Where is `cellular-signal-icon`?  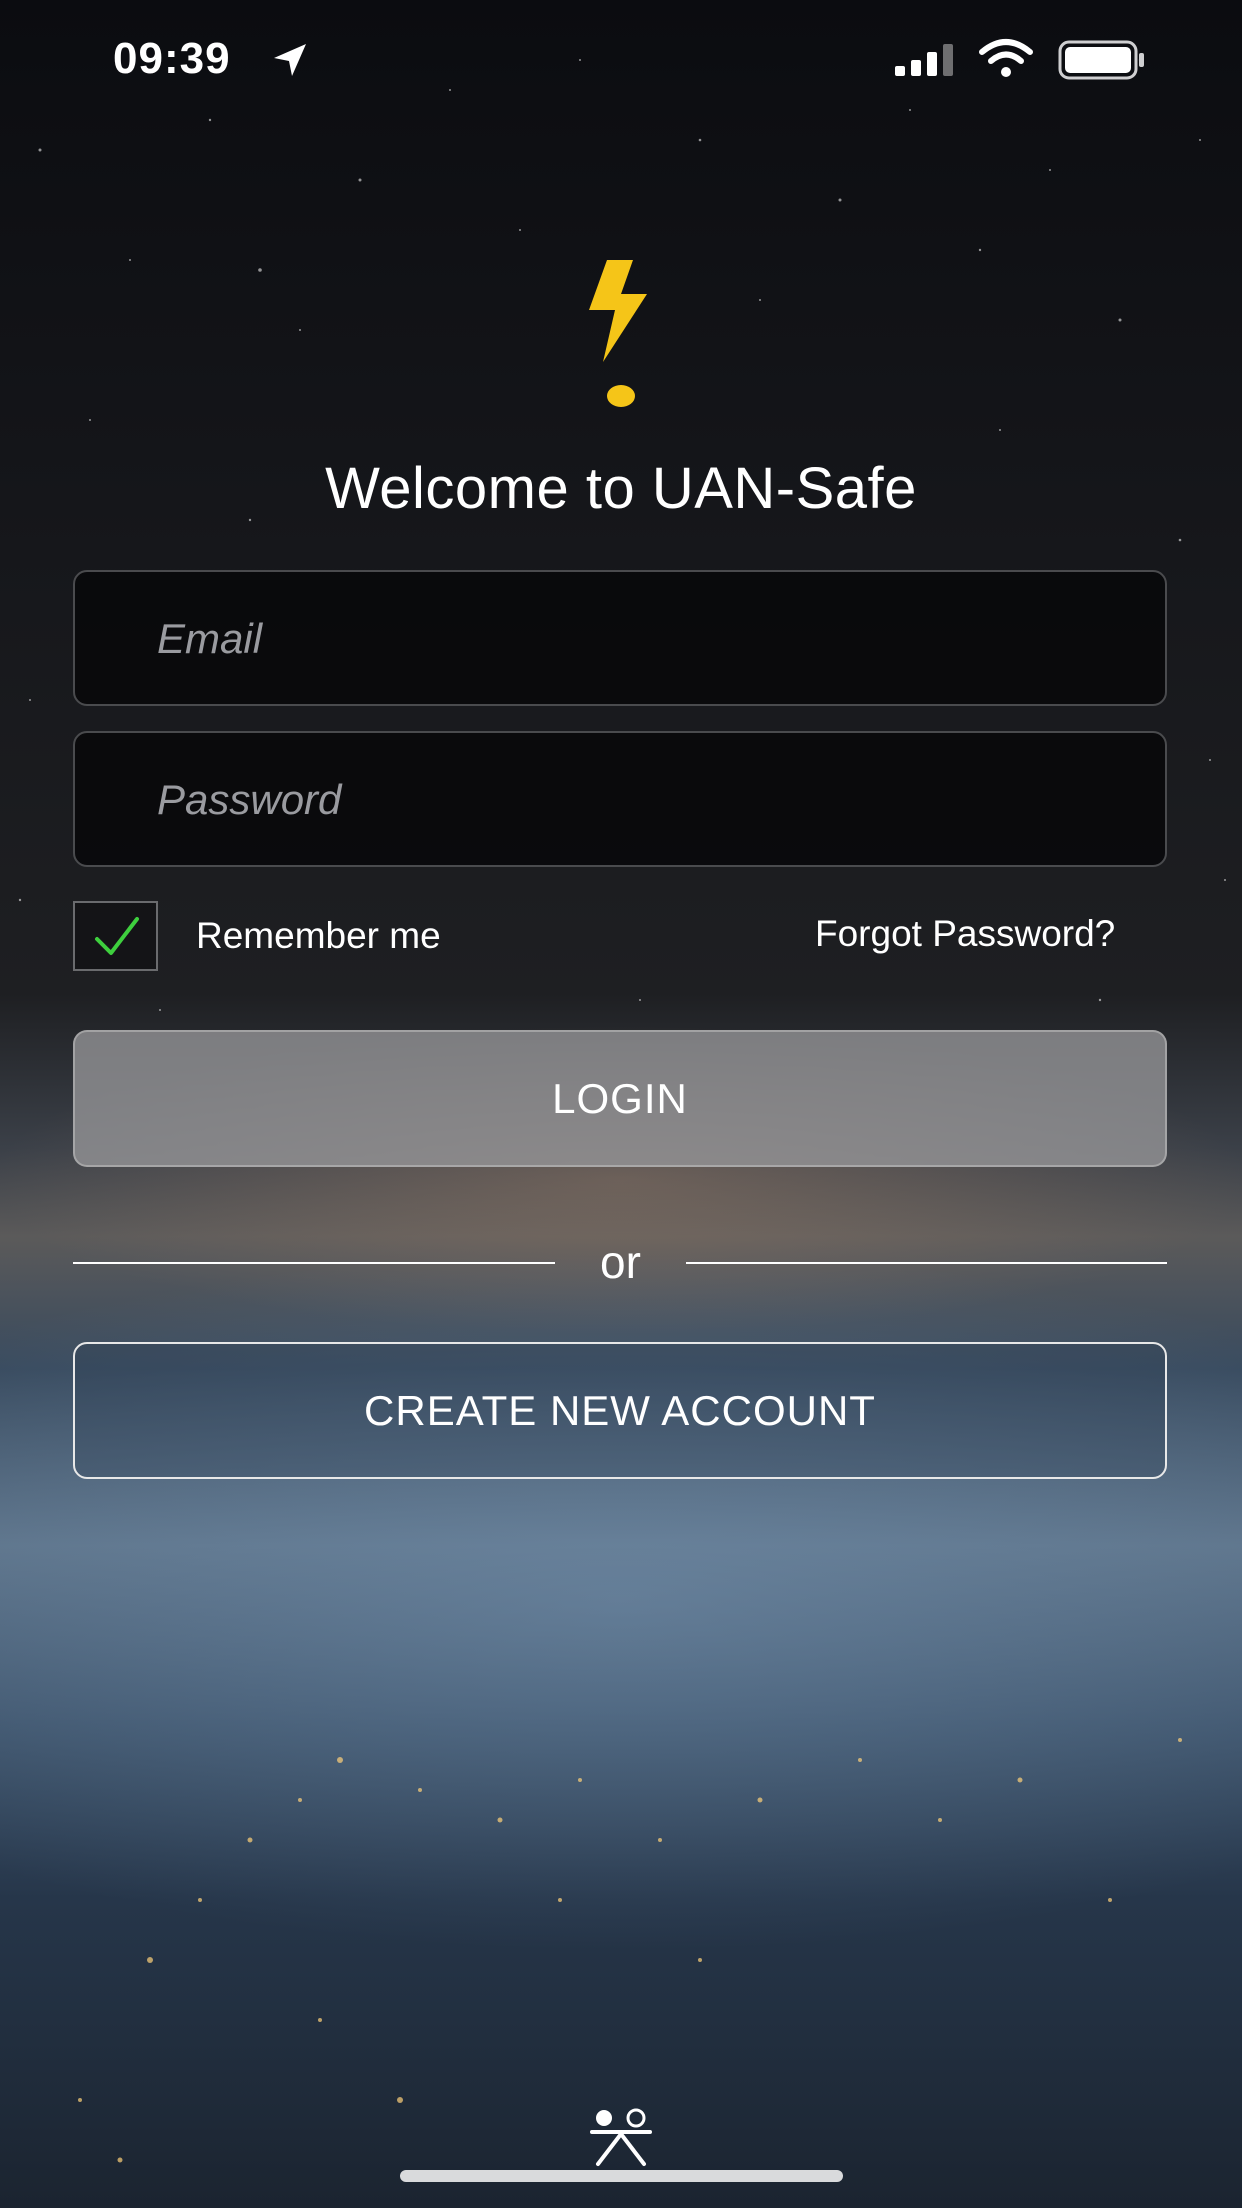
cellular-signal-icon is located at coordinates (924, 60).